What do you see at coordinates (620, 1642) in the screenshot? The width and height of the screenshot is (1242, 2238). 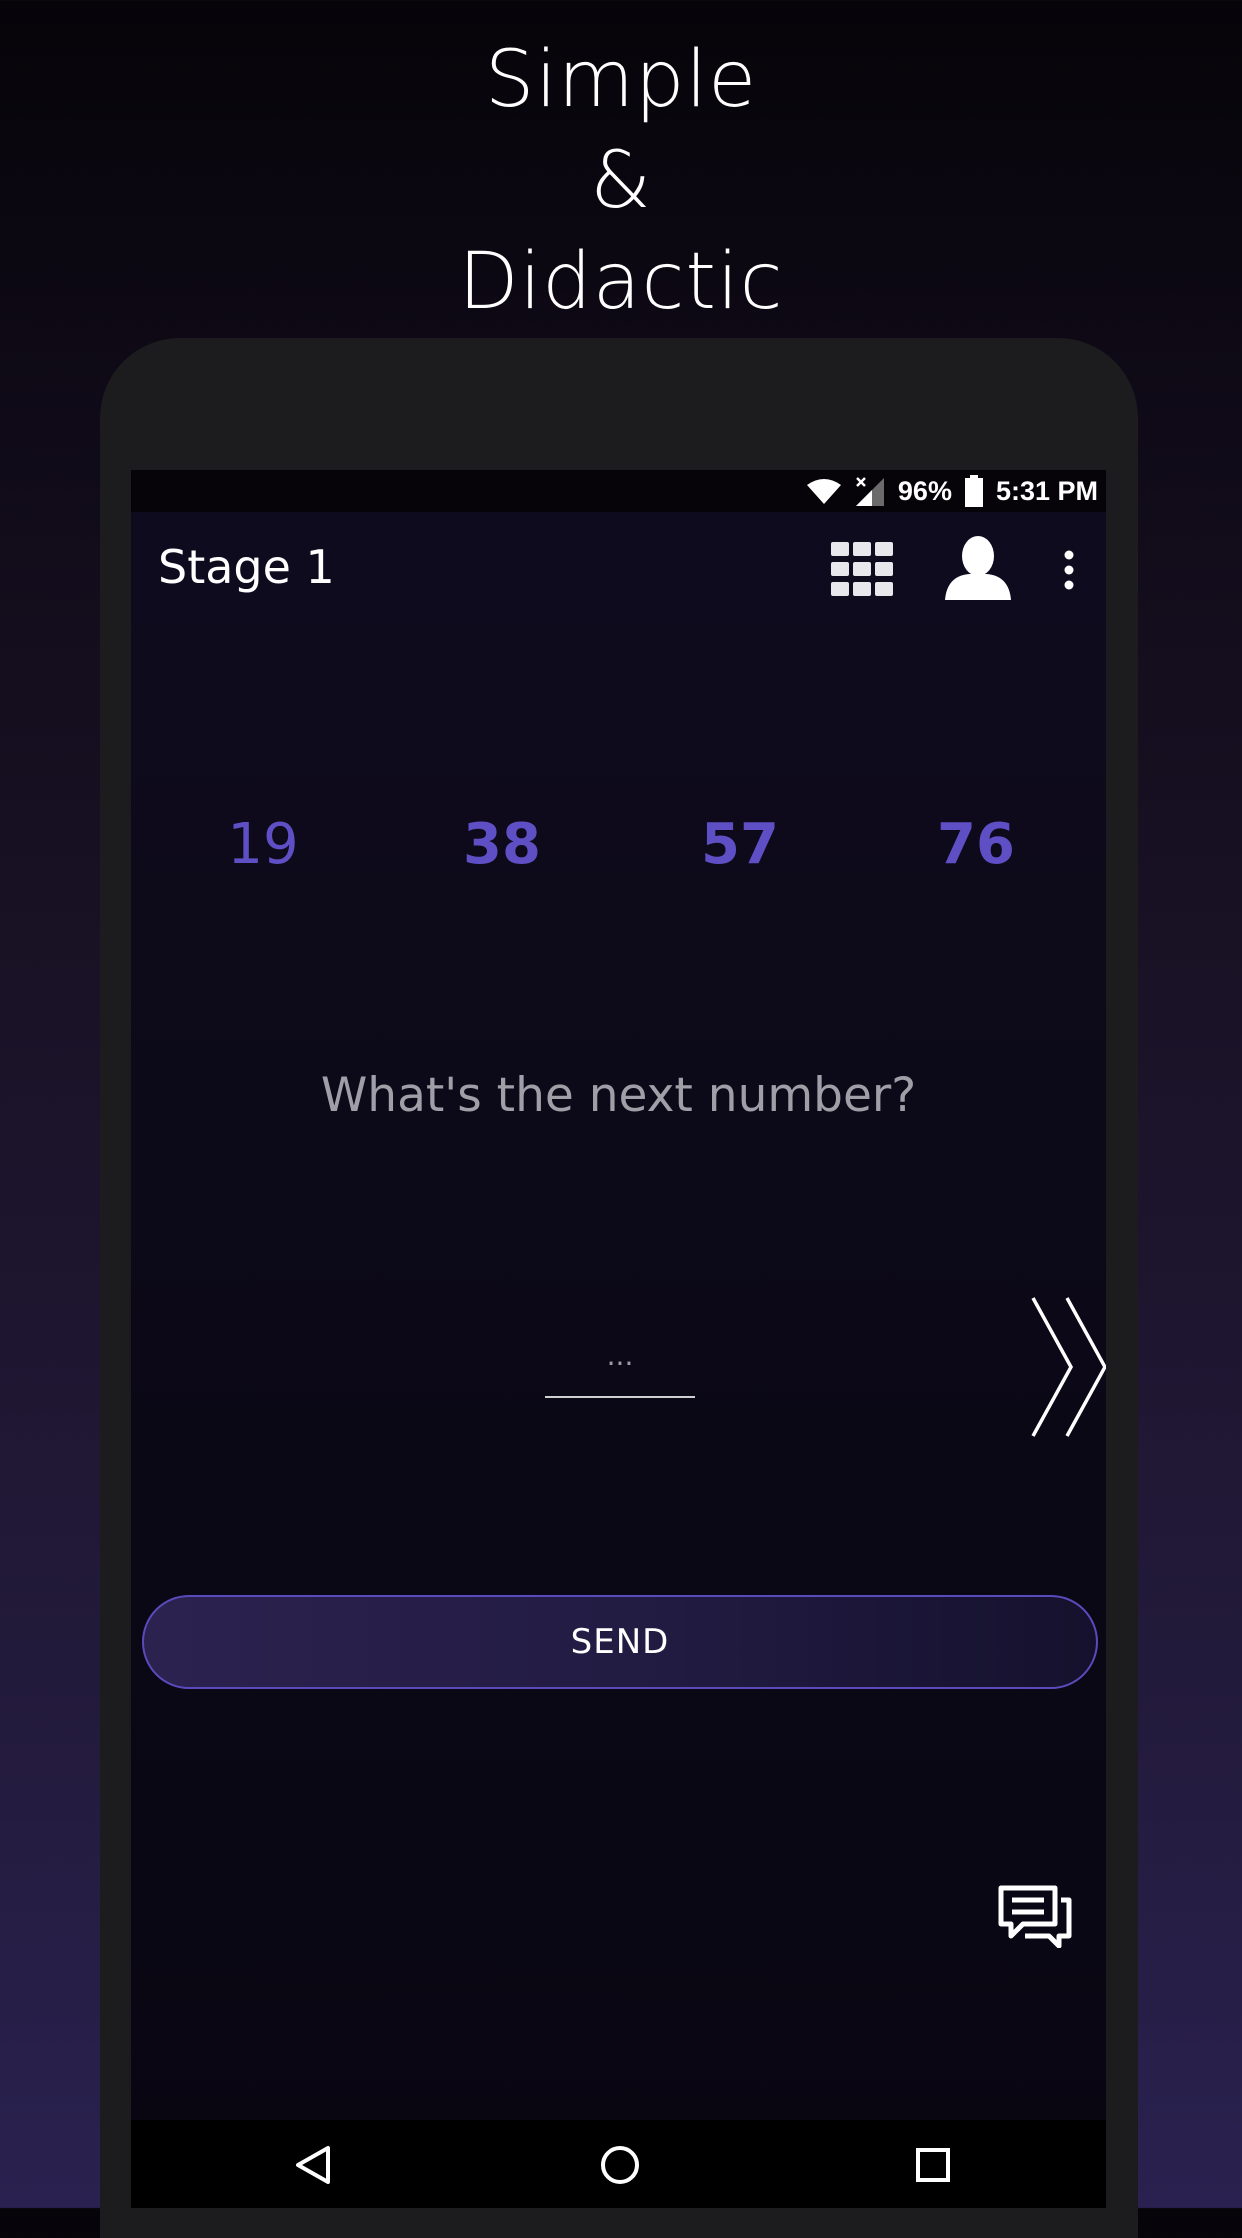 I see `send-button: SEND` at bounding box center [620, 1642].